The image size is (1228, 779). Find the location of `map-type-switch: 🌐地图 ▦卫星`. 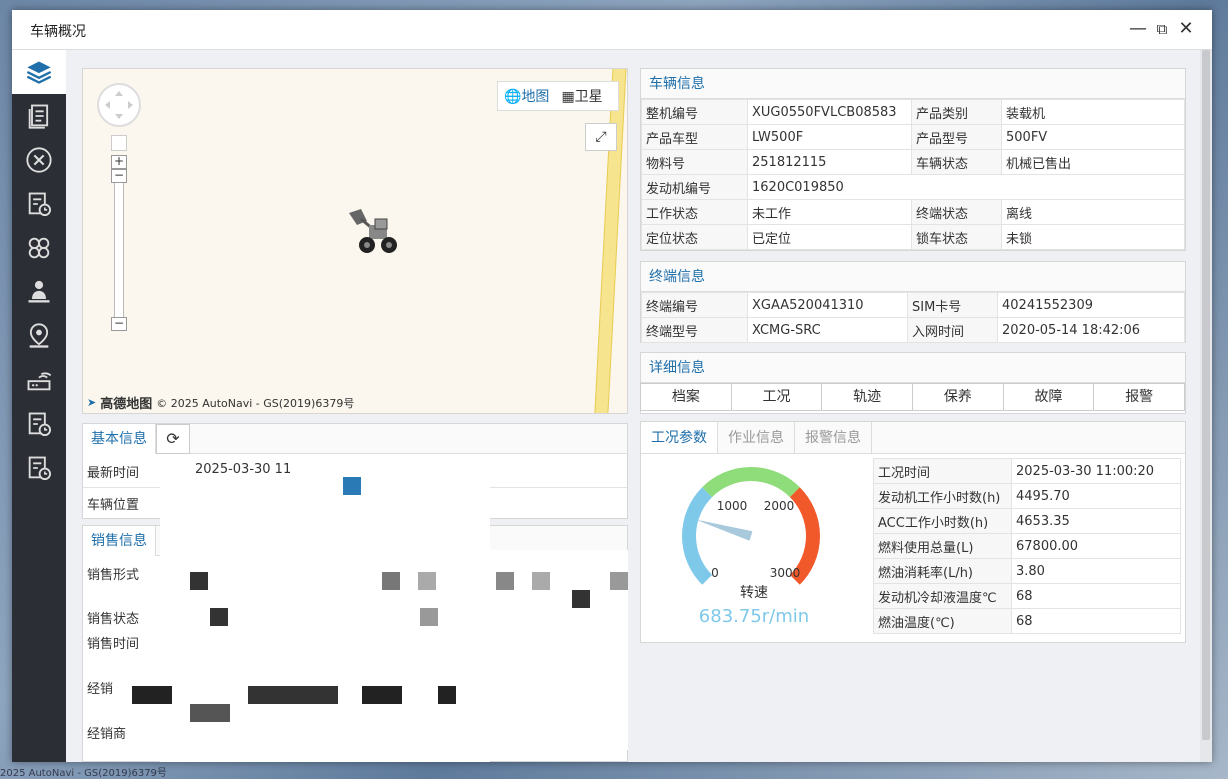

map-type-switch: 🌐地图 ▦卫星 is located at coordinates (558, 96).